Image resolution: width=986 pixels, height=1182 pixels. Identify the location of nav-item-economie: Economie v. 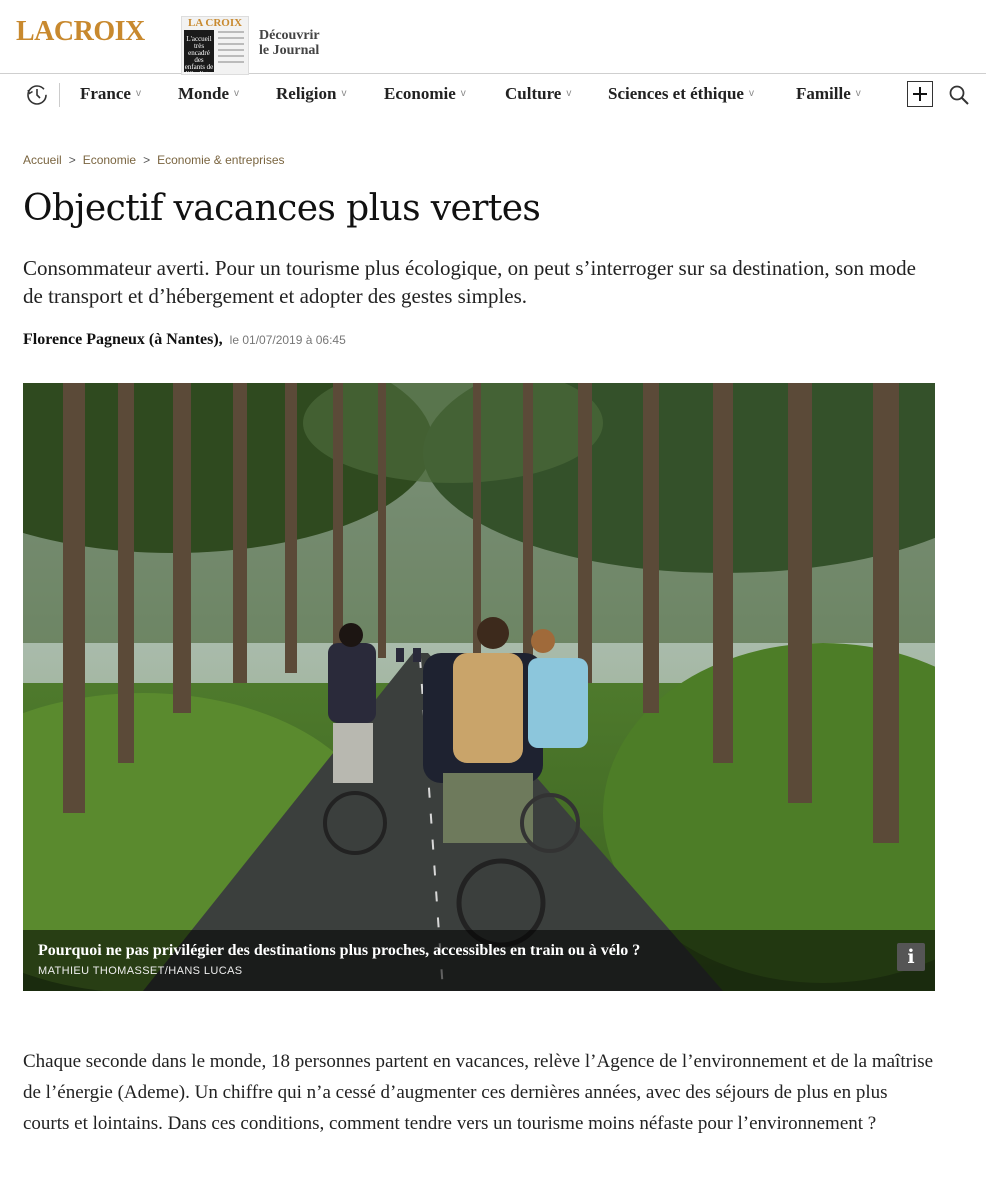
(425, 94).